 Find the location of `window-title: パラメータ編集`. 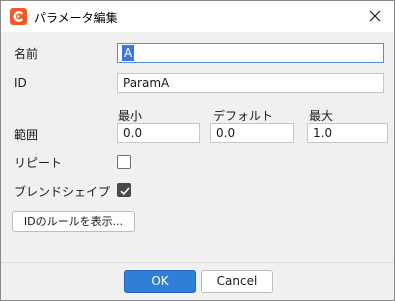

window-title: パラメータ編集 is located at coordinates (76, 18).